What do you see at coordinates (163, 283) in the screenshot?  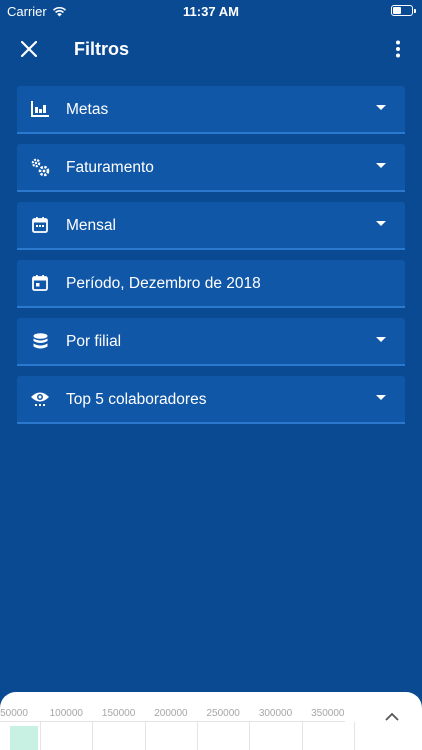 I see `filter-label: Período, Dezembro de 2018` at bounding box center [163, 283].